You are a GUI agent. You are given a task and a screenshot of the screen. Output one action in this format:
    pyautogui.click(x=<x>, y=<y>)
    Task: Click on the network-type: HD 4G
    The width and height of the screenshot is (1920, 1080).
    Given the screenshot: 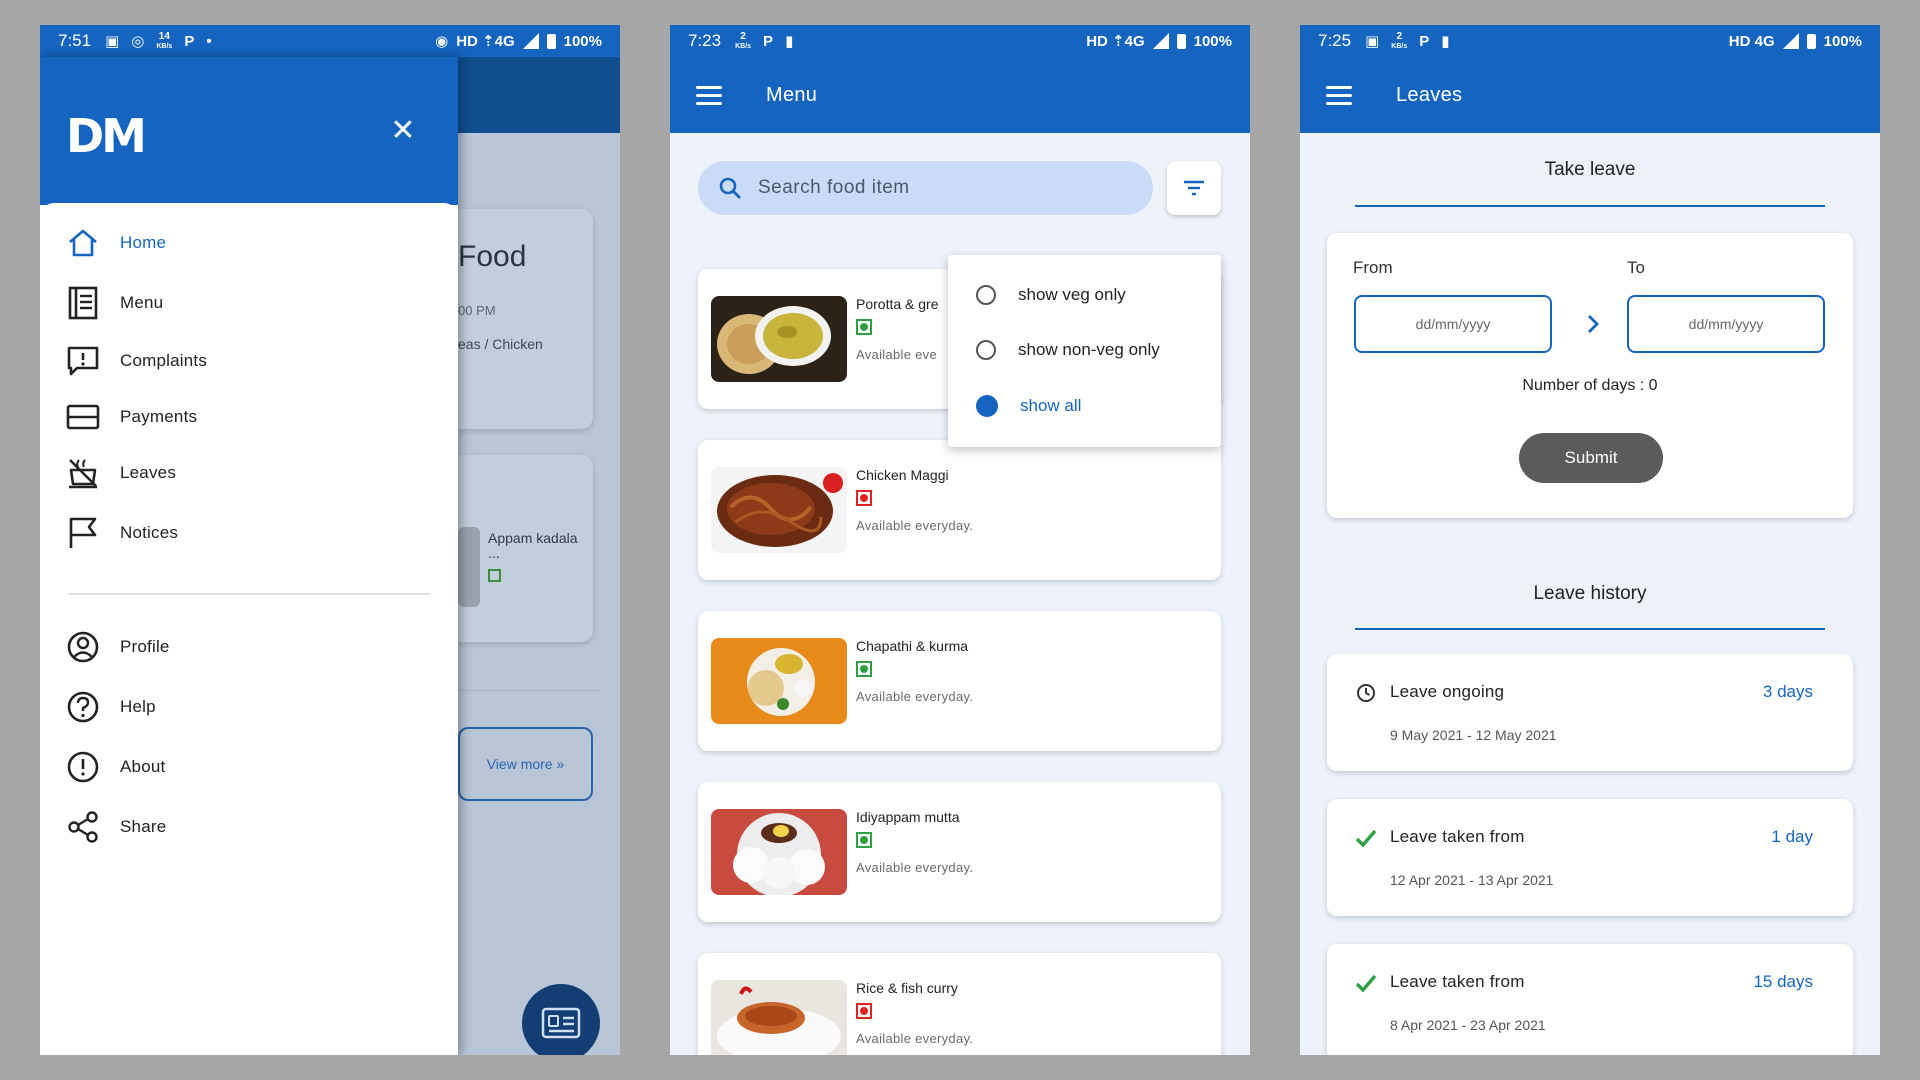 What is the action you would take?
    pyautogui.click(x=1751, y=41)
    